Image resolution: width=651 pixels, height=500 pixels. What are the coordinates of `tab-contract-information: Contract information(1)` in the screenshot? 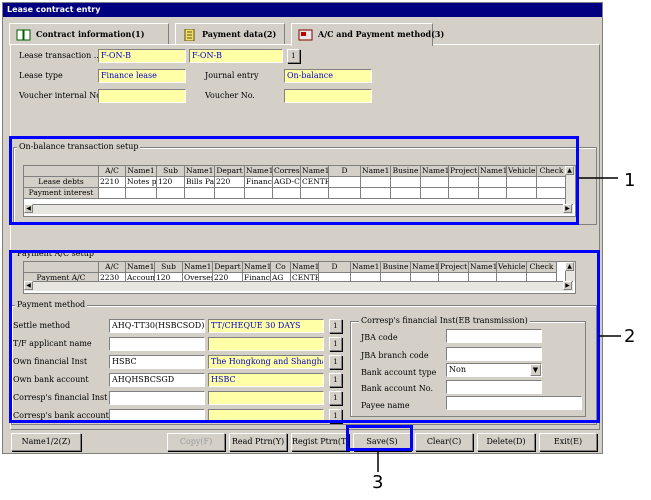 It's located at (89, 34).